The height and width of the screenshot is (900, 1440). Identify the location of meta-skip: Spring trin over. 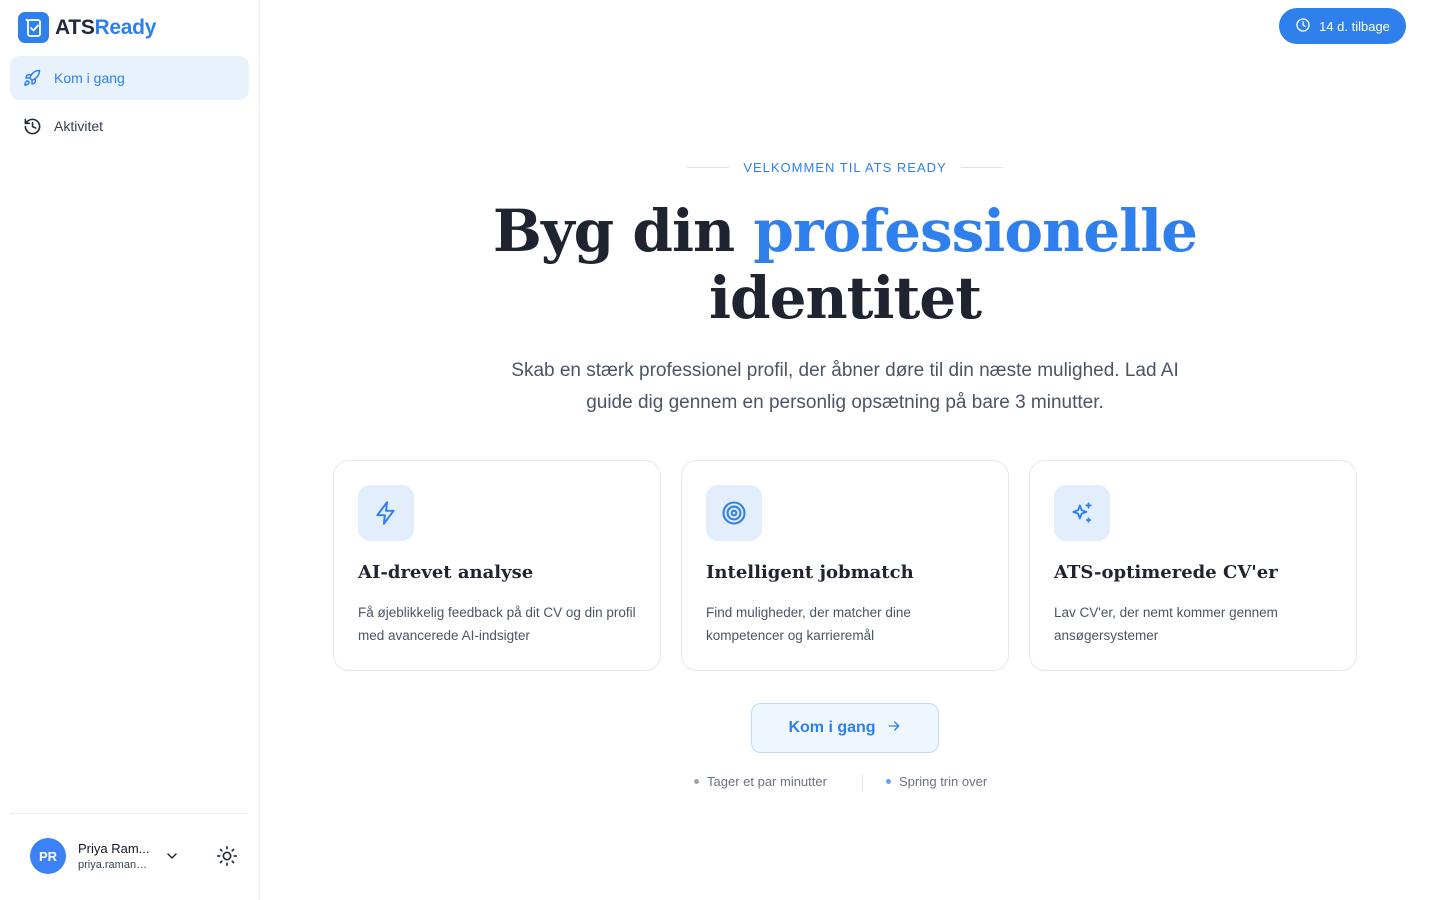
(936, 781).